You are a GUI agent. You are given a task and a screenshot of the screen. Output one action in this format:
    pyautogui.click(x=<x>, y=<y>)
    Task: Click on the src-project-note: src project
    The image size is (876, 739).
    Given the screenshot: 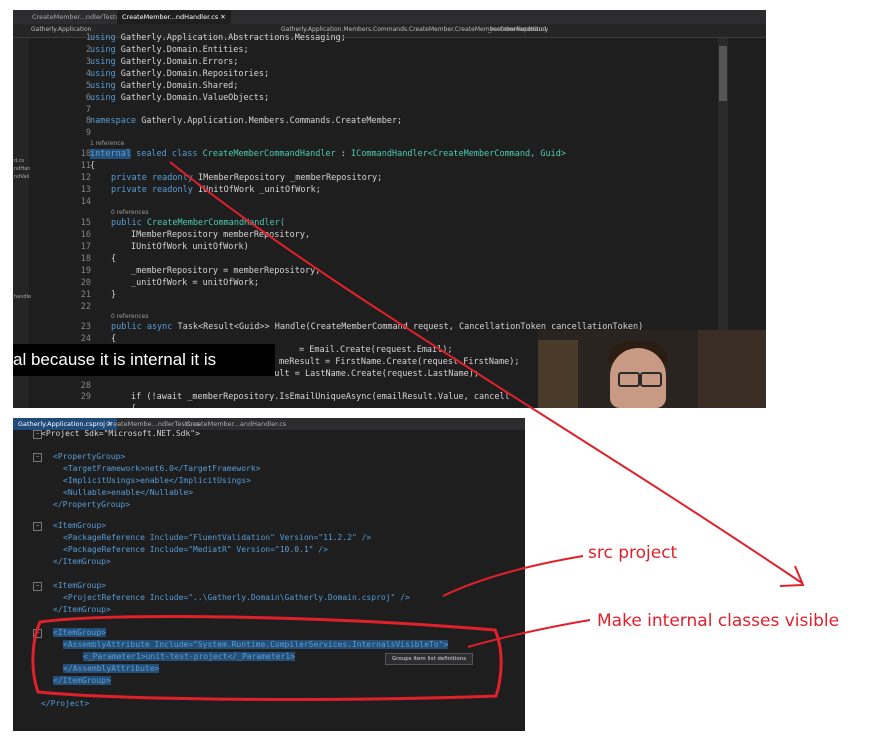 What is the action you would take?
    pyautogui.click(x=633, y=553)
    